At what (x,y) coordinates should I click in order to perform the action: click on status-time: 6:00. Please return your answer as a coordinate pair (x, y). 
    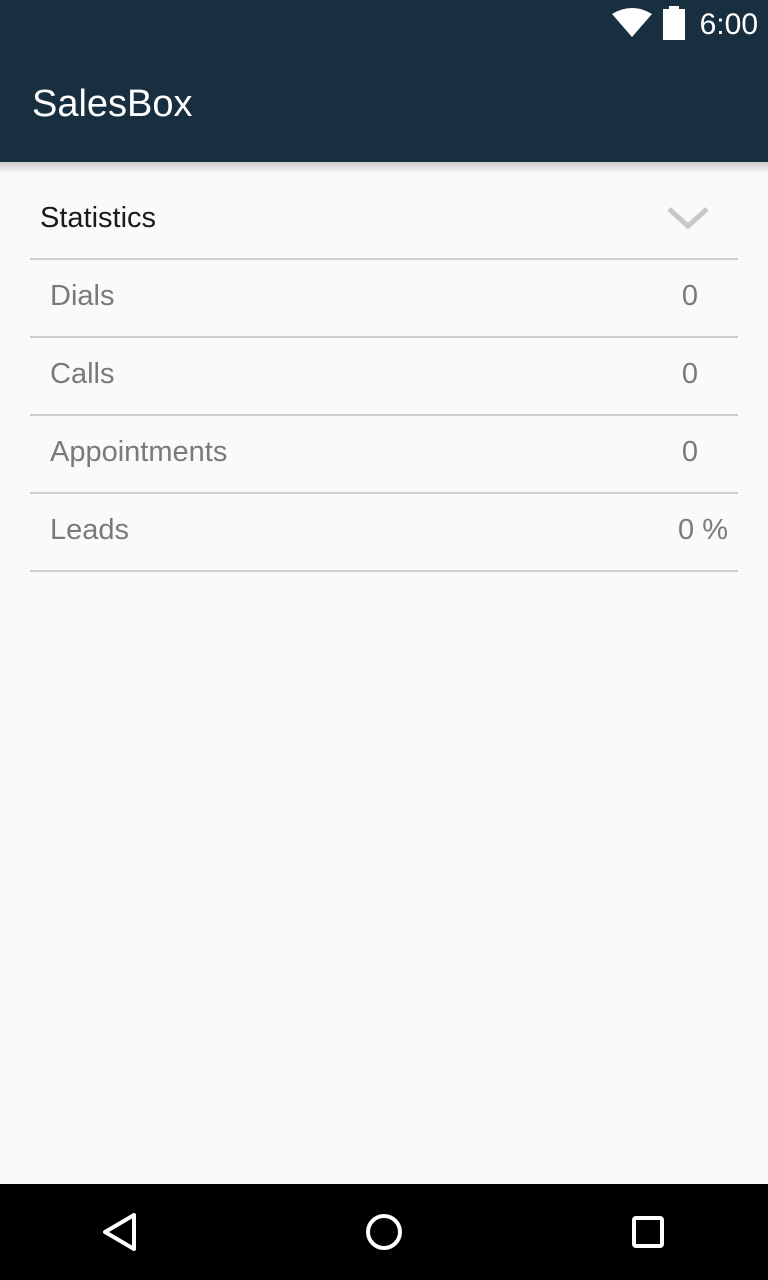
    Looking at the image, I should click on (728, 24).